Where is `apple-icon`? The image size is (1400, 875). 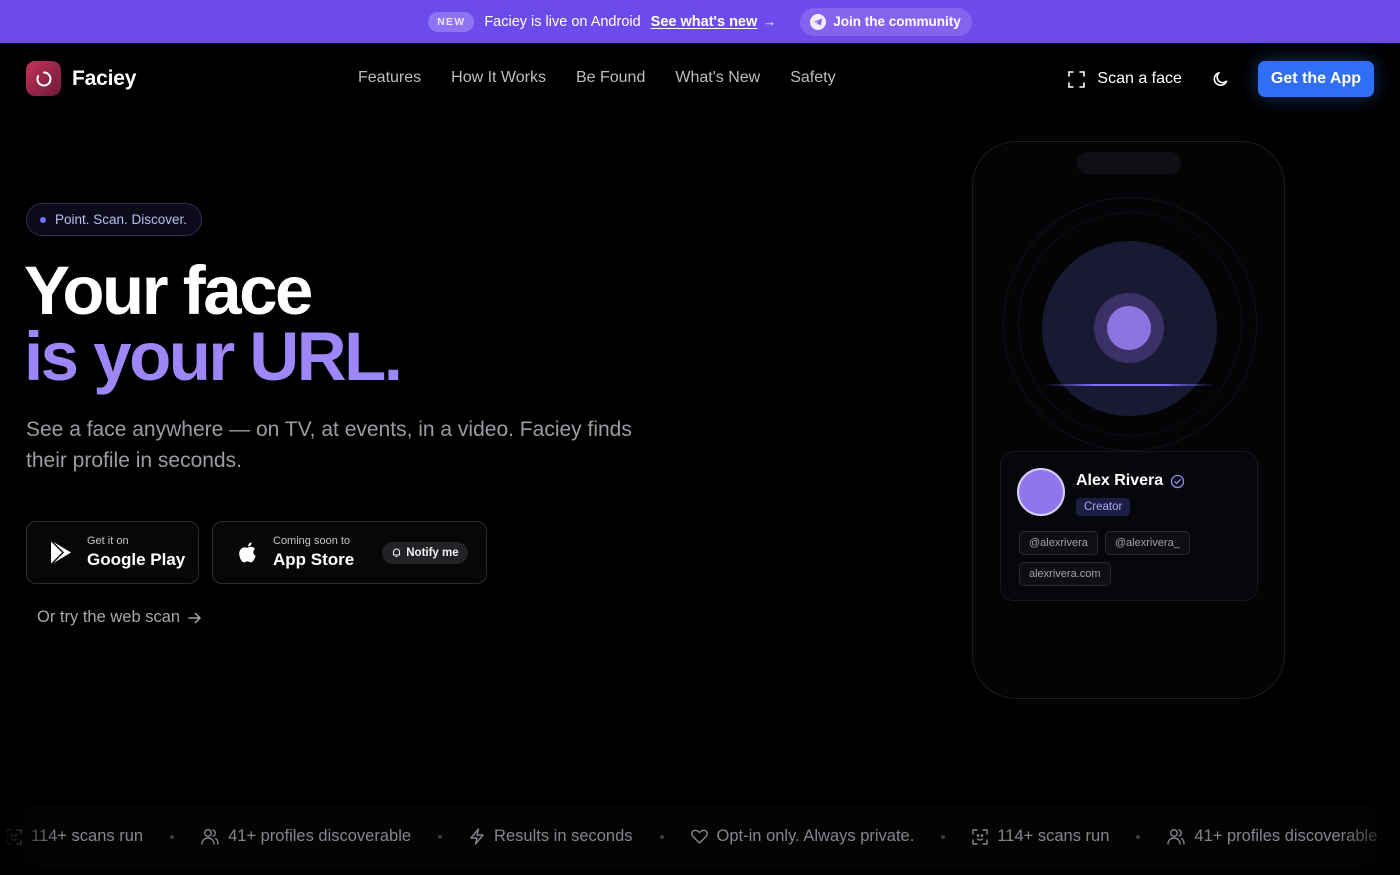
apple-icon is located at coordinates (248, 553).